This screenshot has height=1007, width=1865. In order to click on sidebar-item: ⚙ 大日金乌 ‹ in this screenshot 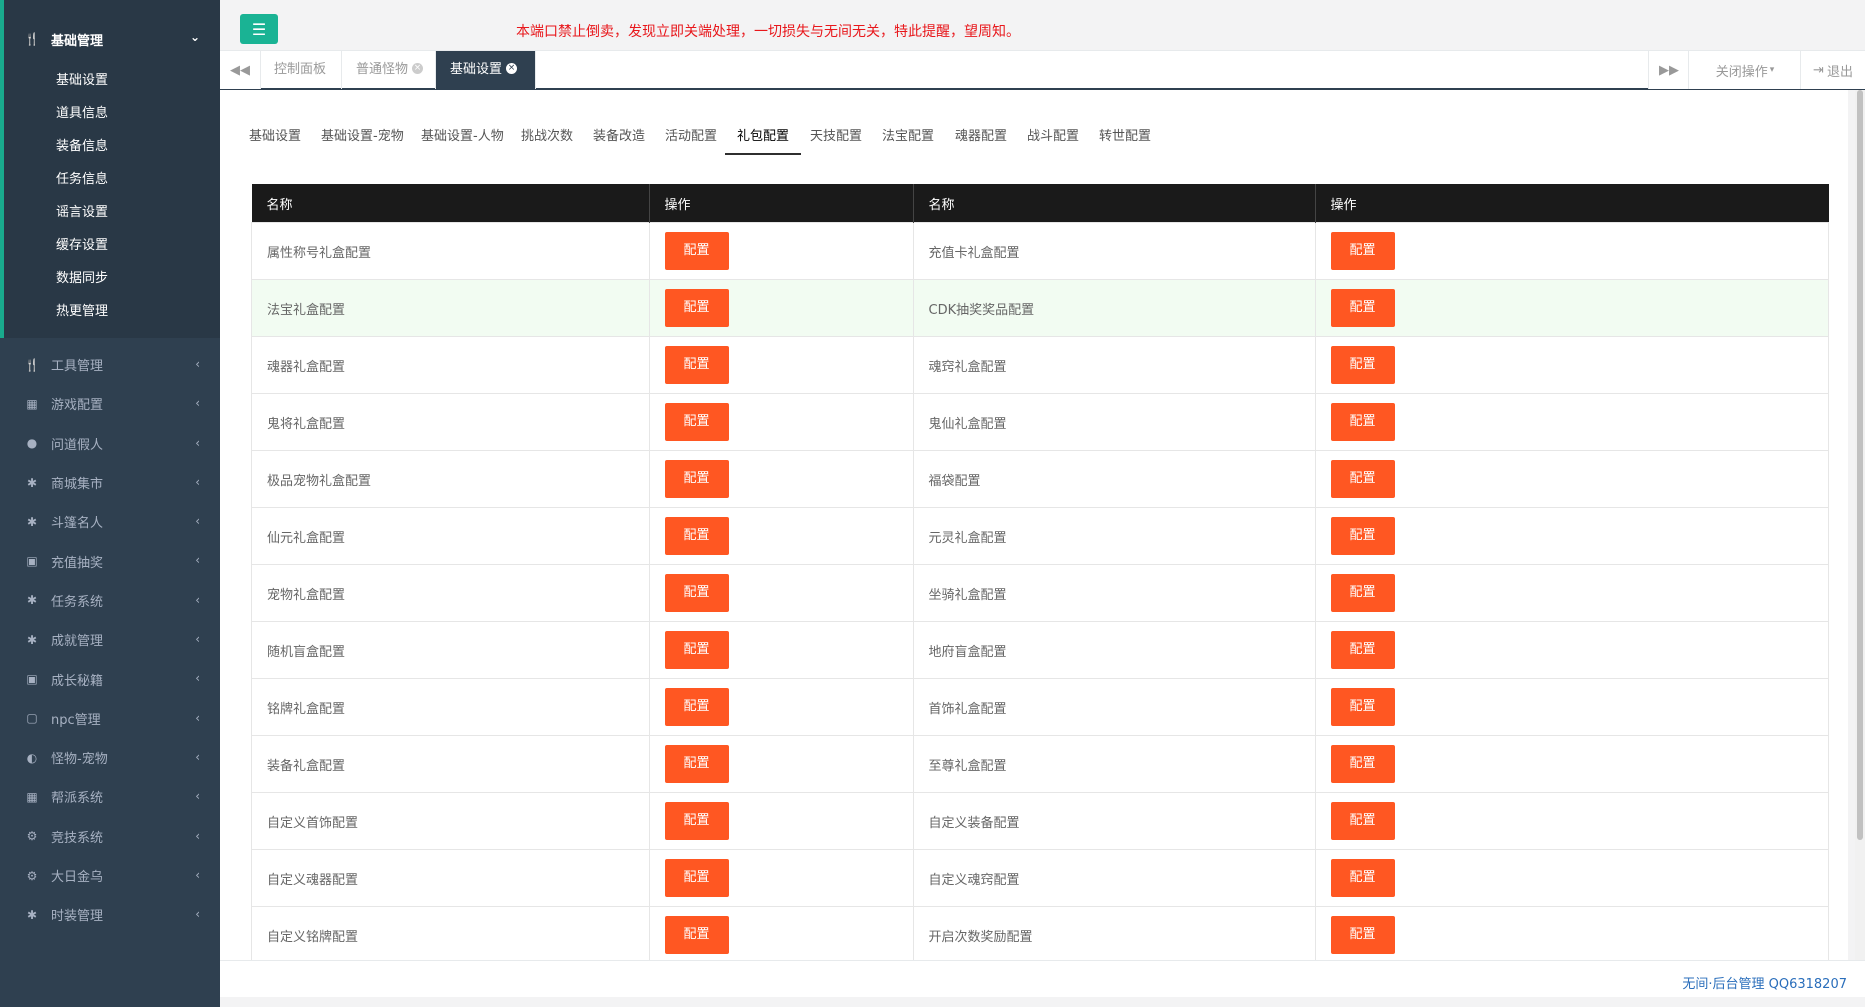, I will do `click(110, 875)`.